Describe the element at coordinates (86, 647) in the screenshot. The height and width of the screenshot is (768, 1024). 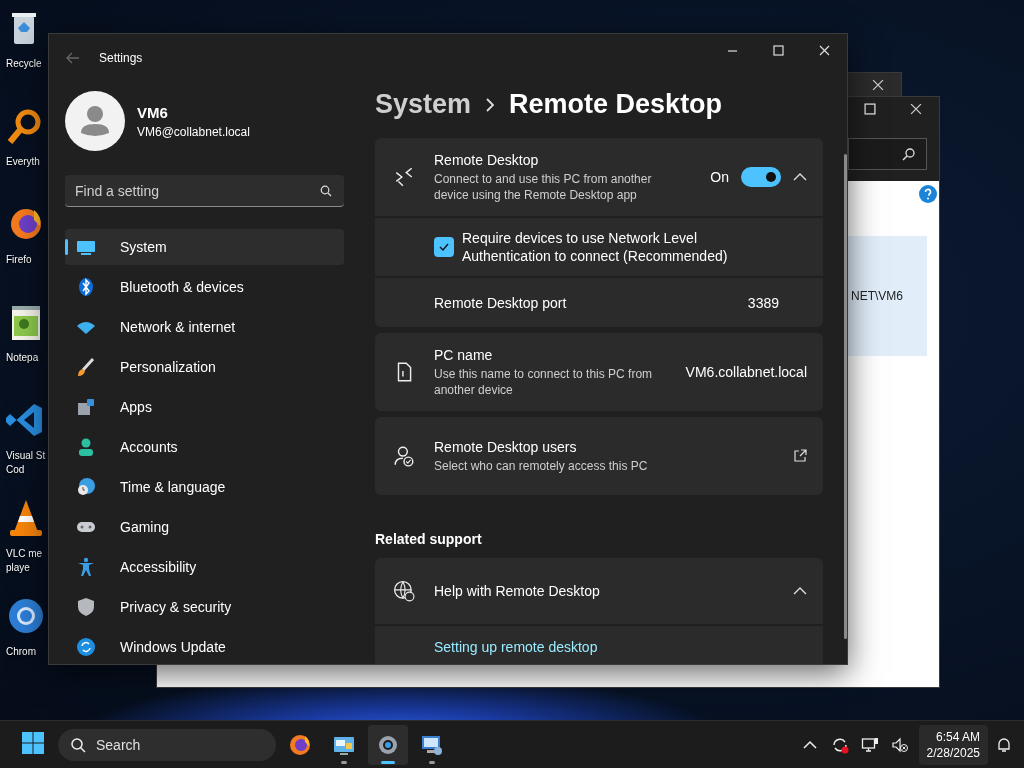
I see `sync-icon` at that location.